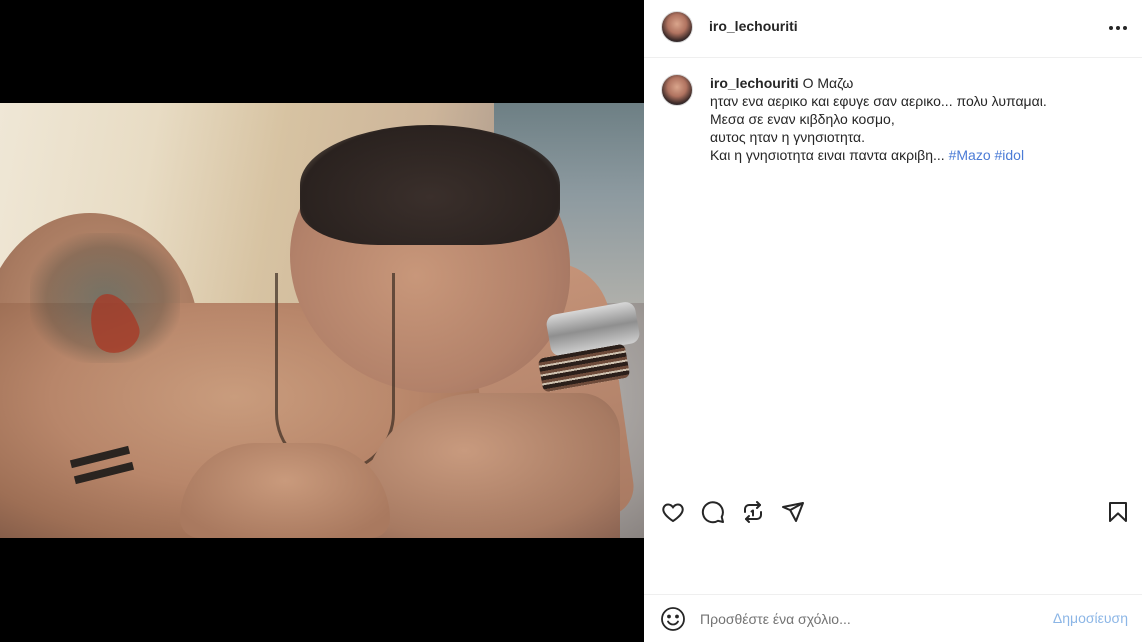  What do you see at coordinates (828, 83) in the screenshot?
I see `caption-line: Ο Μαζω` at bounding box center [828, 83].